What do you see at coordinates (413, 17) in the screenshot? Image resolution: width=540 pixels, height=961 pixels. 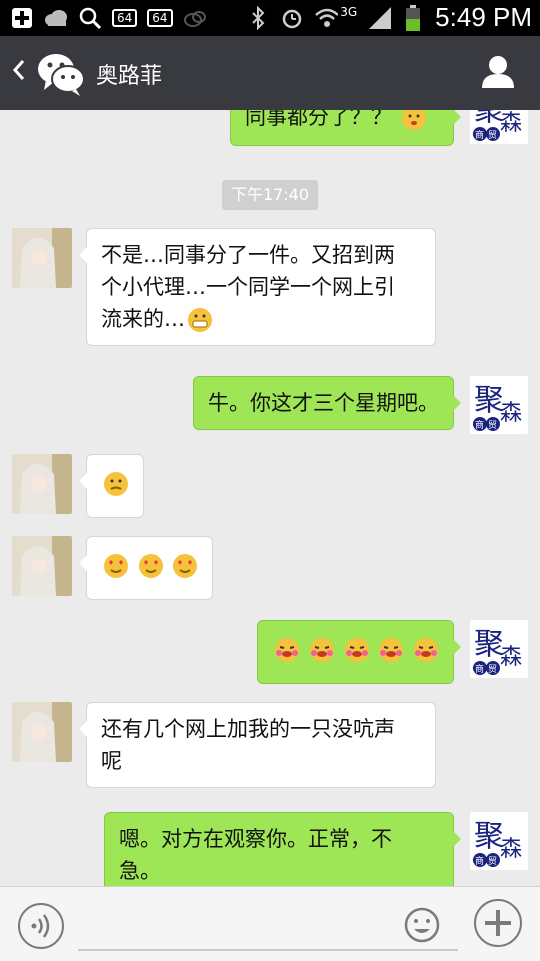 I see `battery-icon` at bounding box center [413, 17].